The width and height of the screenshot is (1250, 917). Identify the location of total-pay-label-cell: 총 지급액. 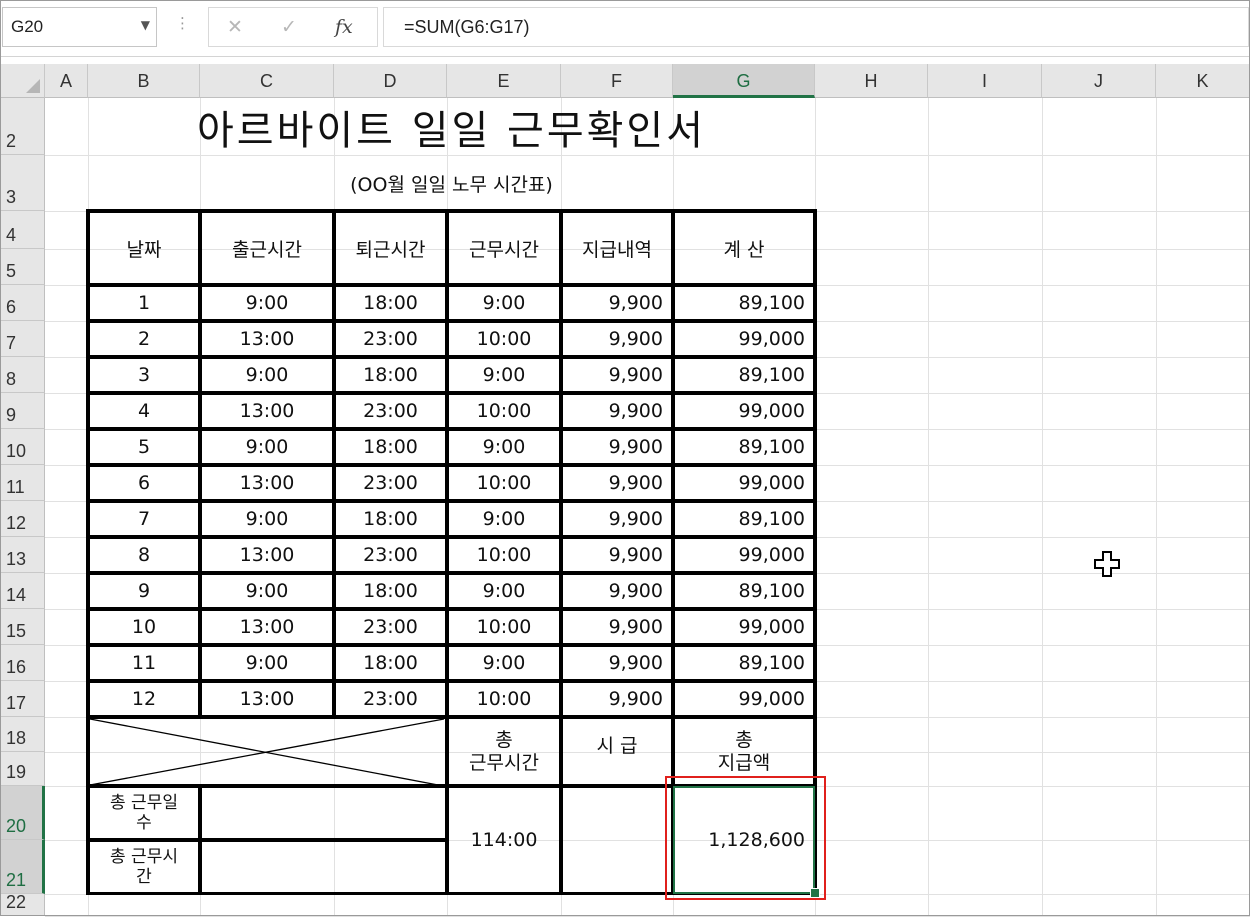
(744, 751).